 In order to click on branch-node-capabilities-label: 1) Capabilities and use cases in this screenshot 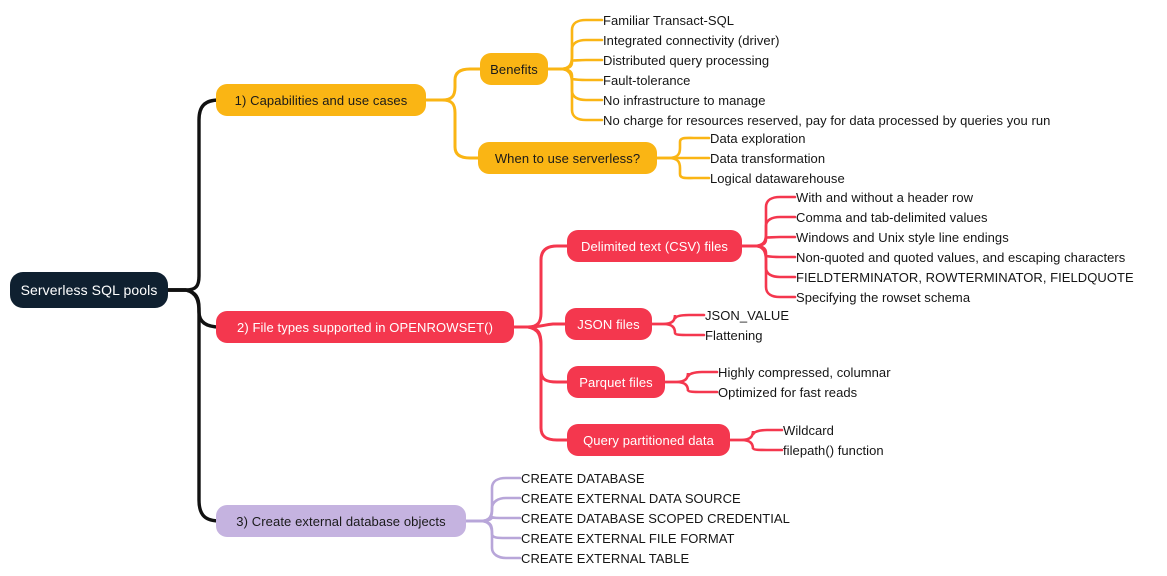, I will do `click(321, 100)`.